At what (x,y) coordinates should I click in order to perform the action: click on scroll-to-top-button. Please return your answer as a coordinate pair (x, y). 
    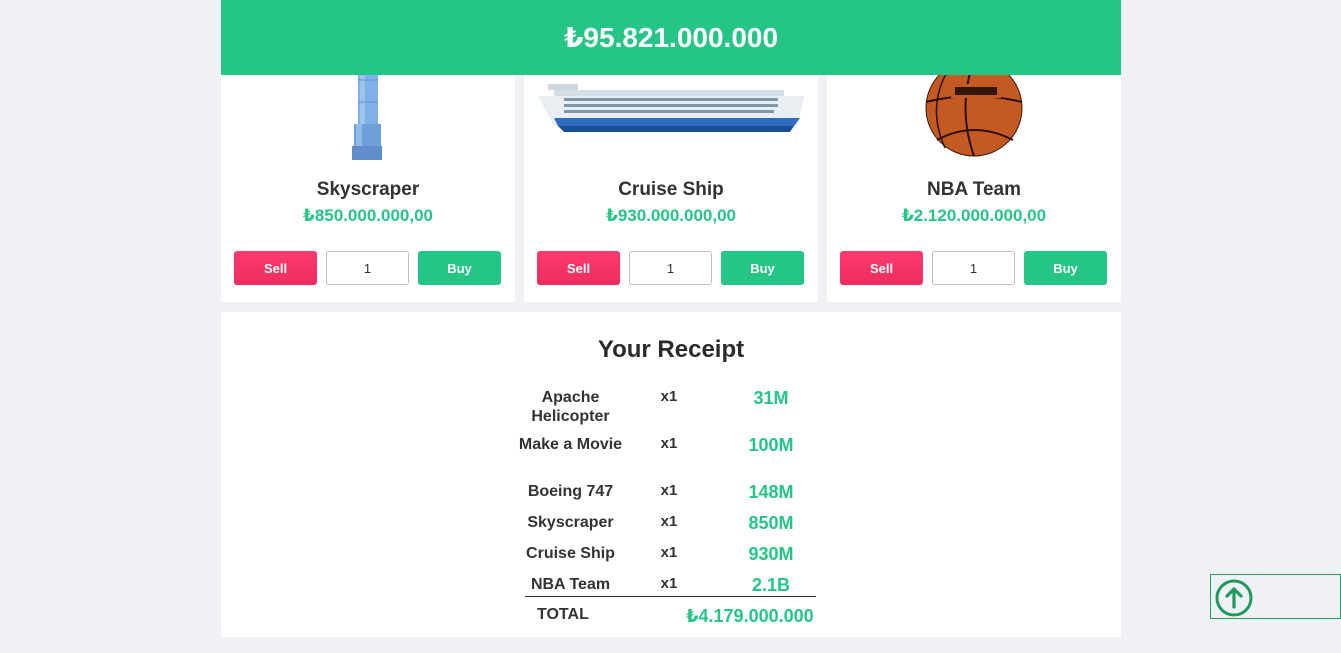
    Looking at the image, I should click on (1275, 596).